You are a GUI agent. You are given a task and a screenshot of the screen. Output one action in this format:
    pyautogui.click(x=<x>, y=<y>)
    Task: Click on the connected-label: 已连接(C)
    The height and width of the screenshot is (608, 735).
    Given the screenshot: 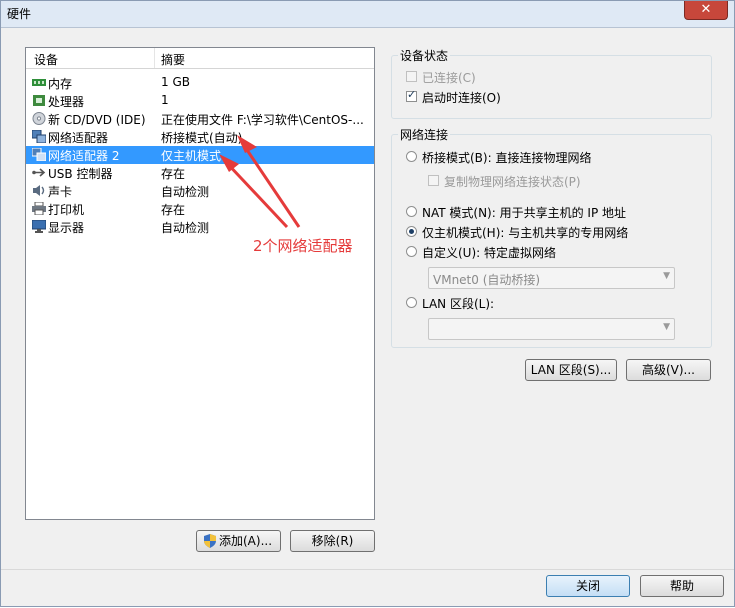 What is the action you would take?
    pyautogui.click(x=449, y=78)
    